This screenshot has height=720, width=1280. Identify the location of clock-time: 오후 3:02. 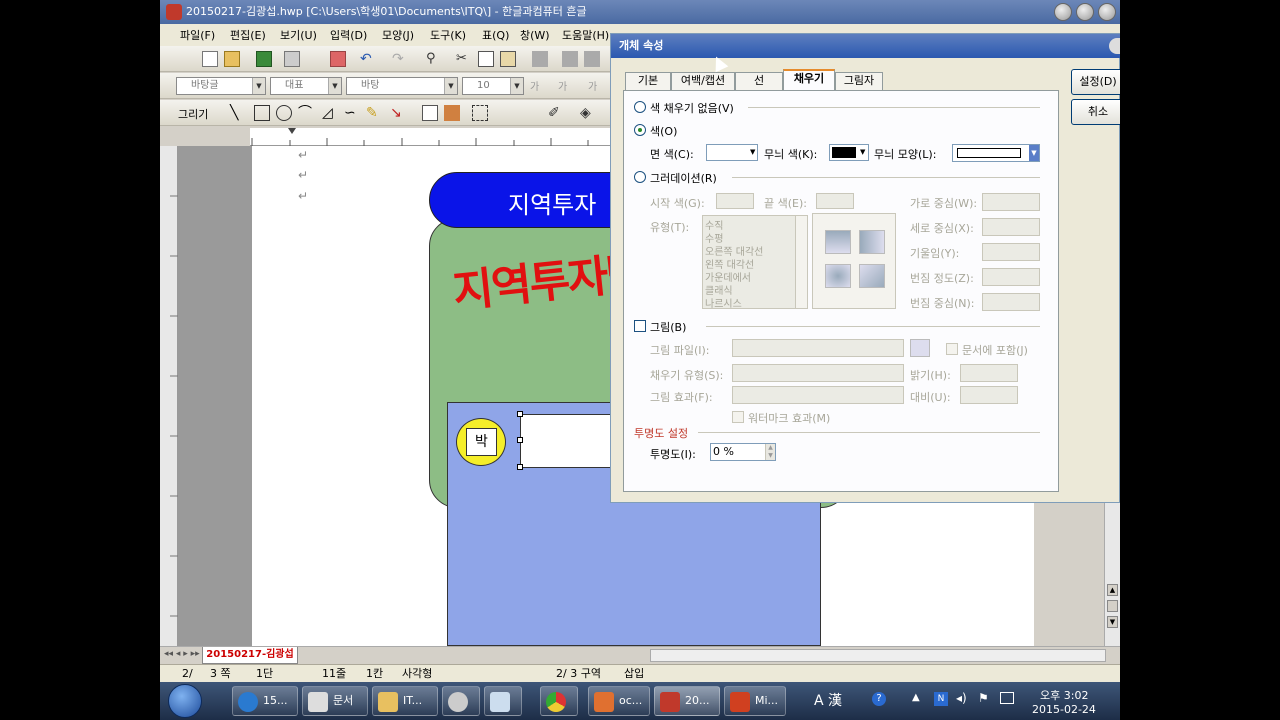
(1064, 695).